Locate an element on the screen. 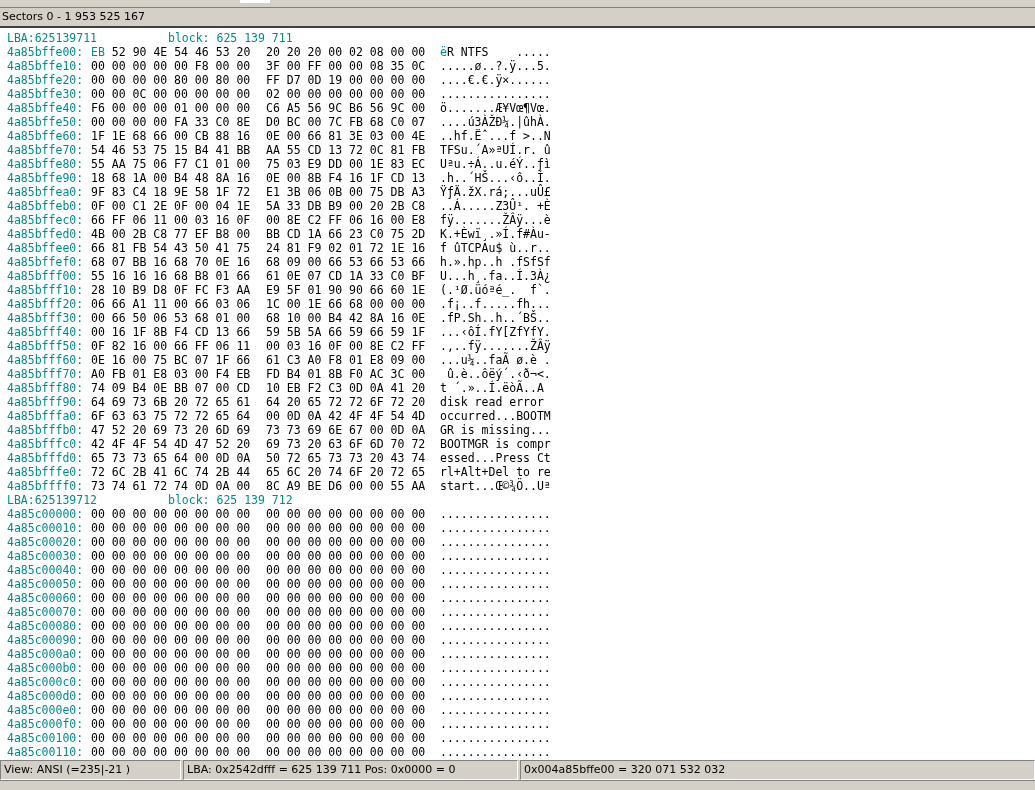 Image resolution: width=1035 pixels, height=790 pixels. hex-bytes: 00 00 00 00 FA 33 C0 8E is located at coordinates (171, 122).